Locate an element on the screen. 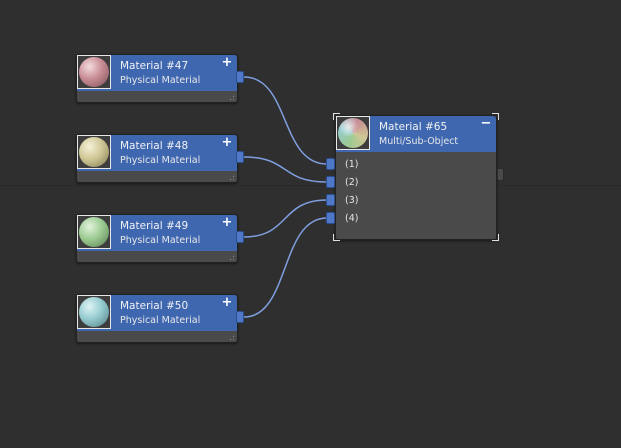 This screenshot has width=621, height=448. node-title: Material #47 is located at coordinates (154, 66).